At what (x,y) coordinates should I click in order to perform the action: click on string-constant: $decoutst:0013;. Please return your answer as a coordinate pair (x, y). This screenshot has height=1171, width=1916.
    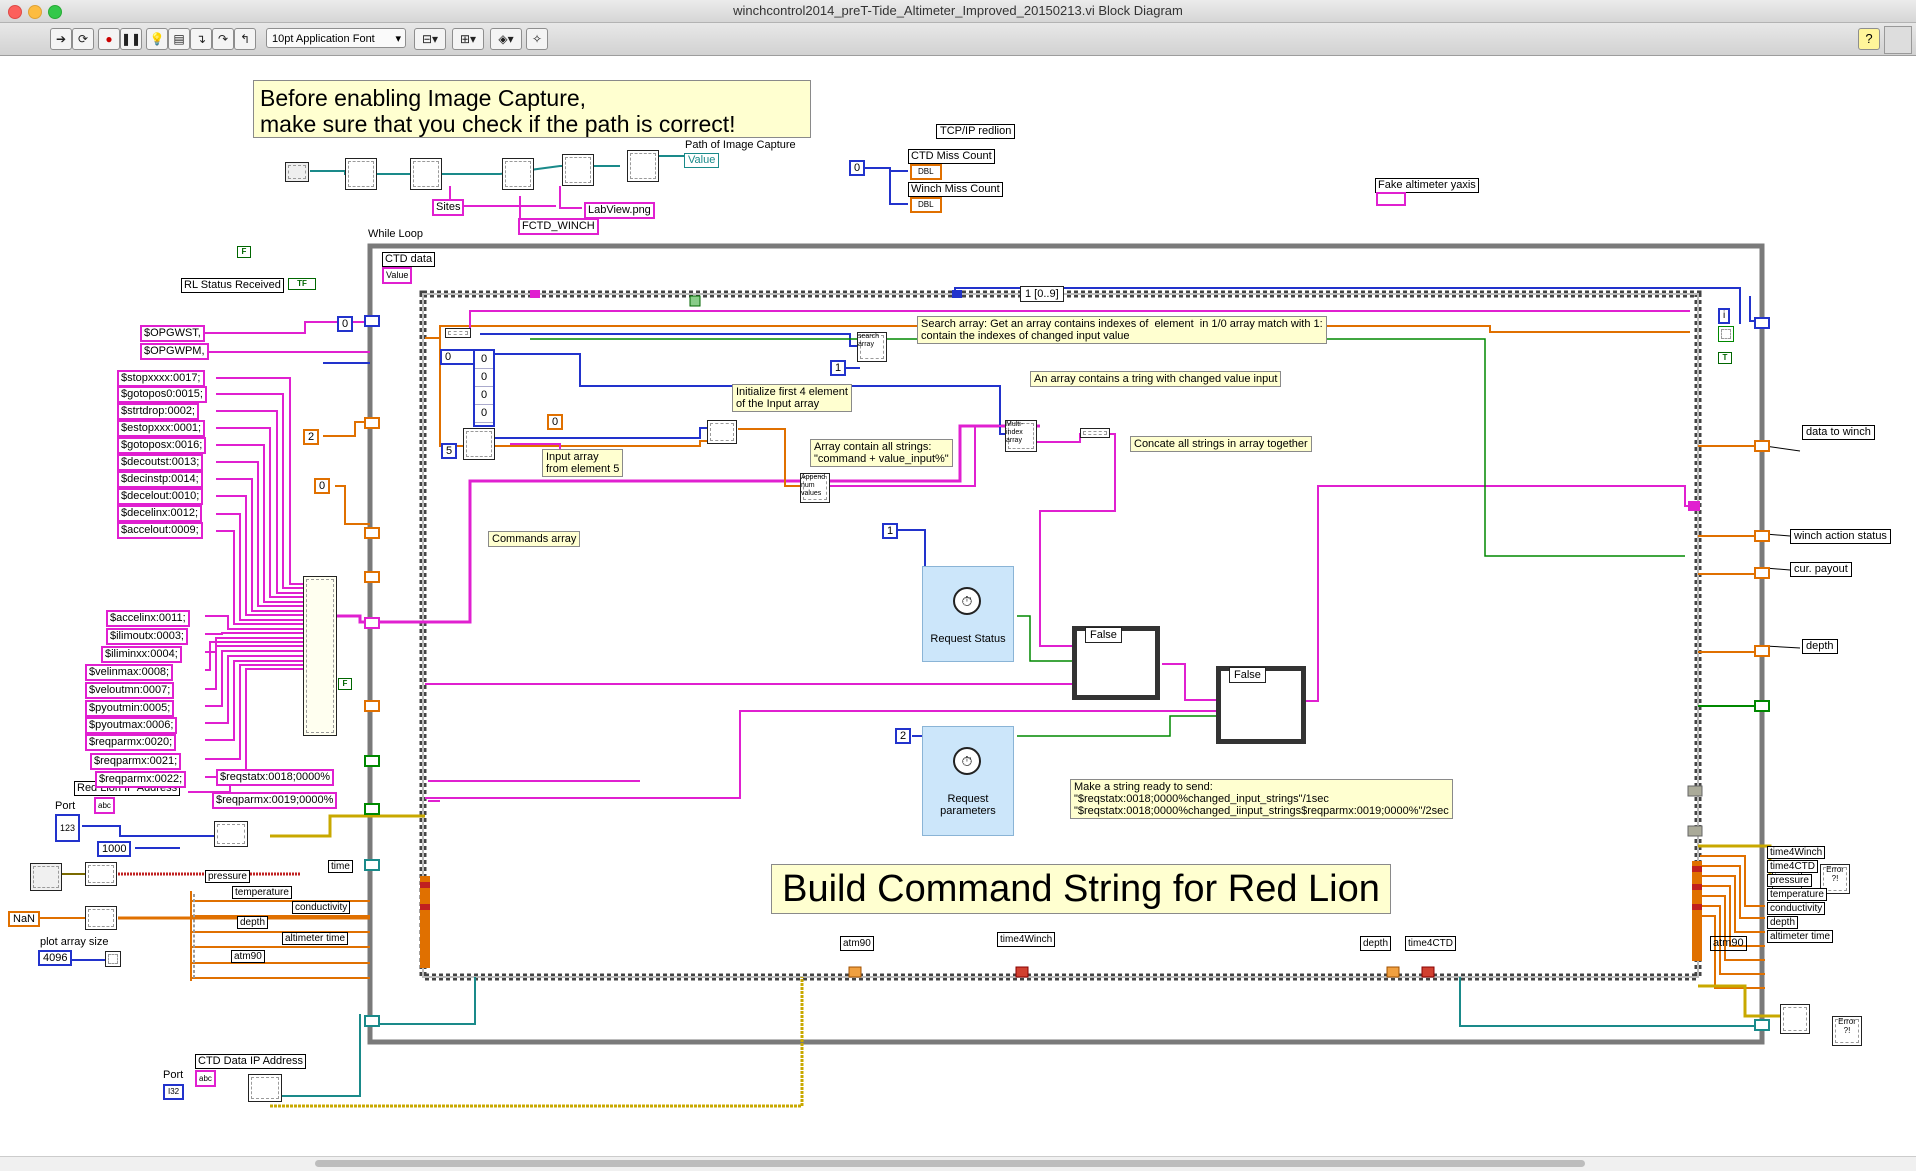
    Looking at the image, I should click on (160, 462).